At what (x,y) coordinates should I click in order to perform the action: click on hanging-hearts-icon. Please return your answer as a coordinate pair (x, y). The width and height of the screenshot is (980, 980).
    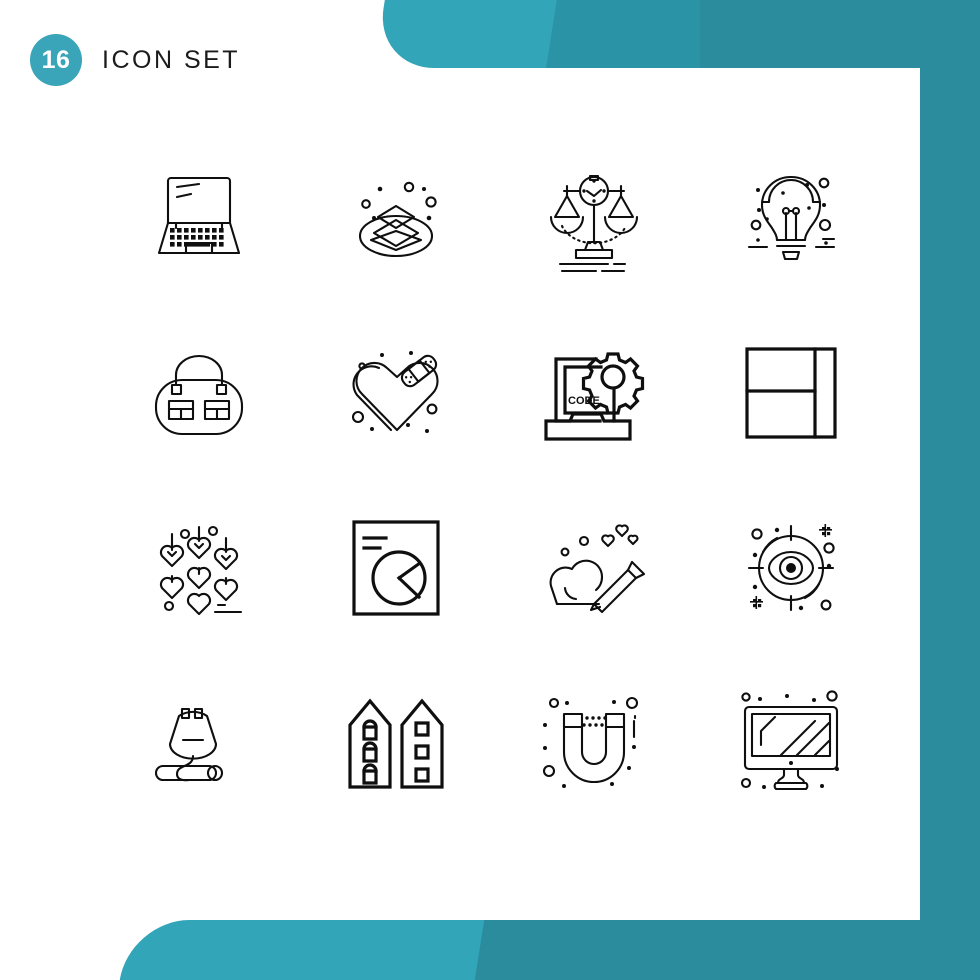
    Looking at the image, I should click on (199, 568).